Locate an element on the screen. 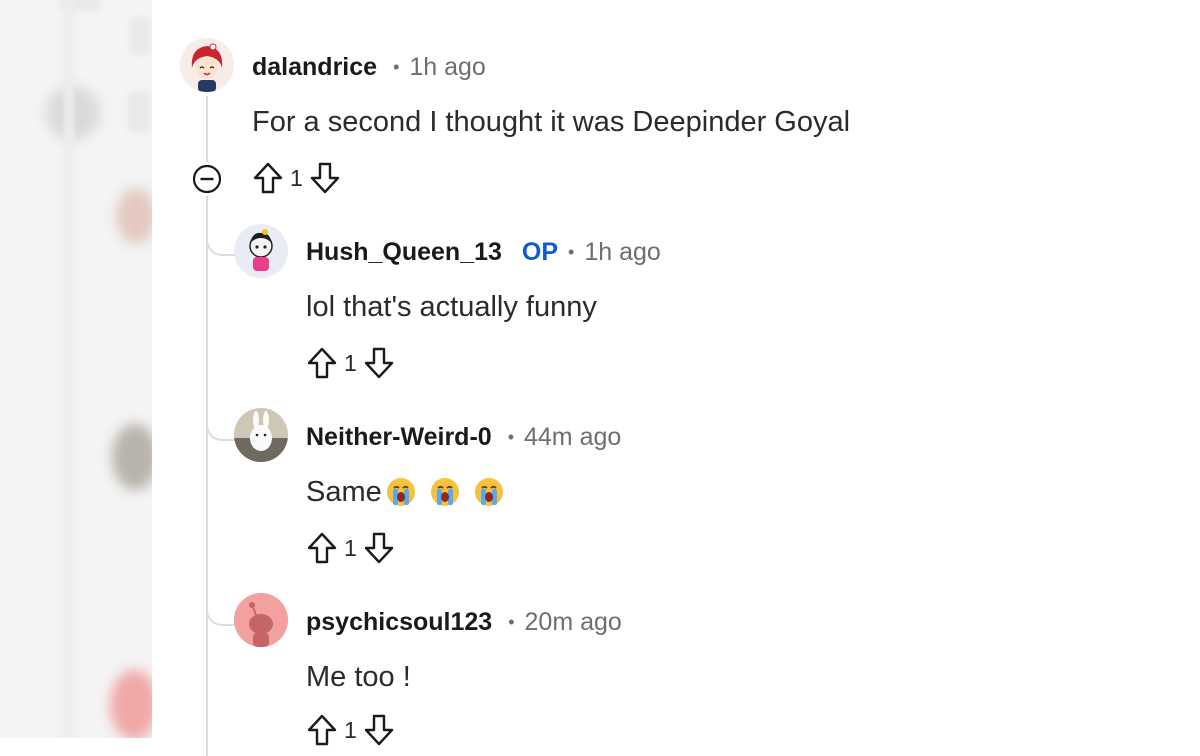  op-badge: OP is located at coordinates (540, 251).